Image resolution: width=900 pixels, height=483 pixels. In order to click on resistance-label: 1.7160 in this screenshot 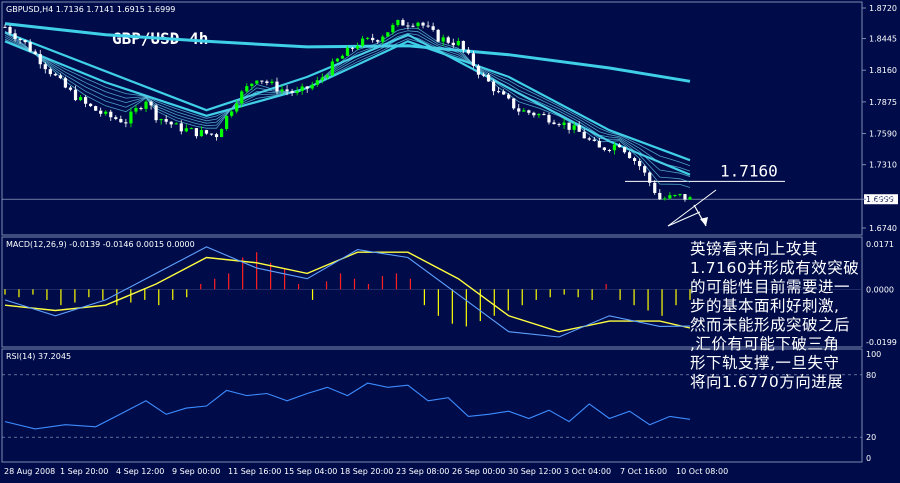, I will do `click(749, 170)`.